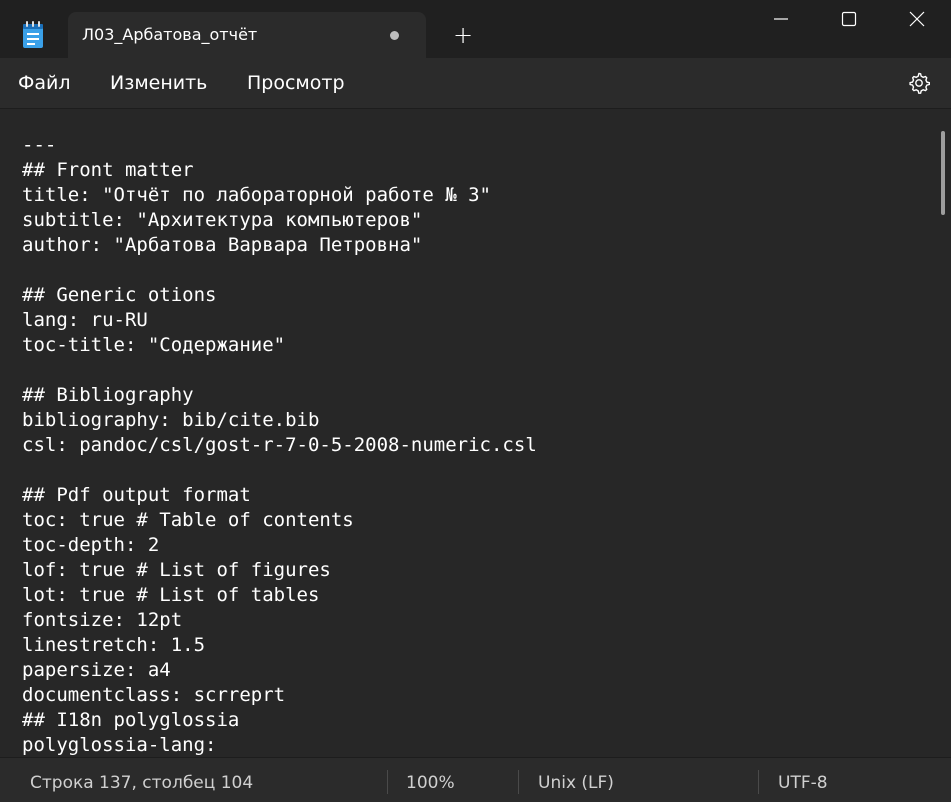 The width and height of the screenshot is (951, 802). What do you see at coordinates (154, 345) in the screenshot?
I see `editor-line: toc-title: "Содержание"` at bounding box center [154, 345].